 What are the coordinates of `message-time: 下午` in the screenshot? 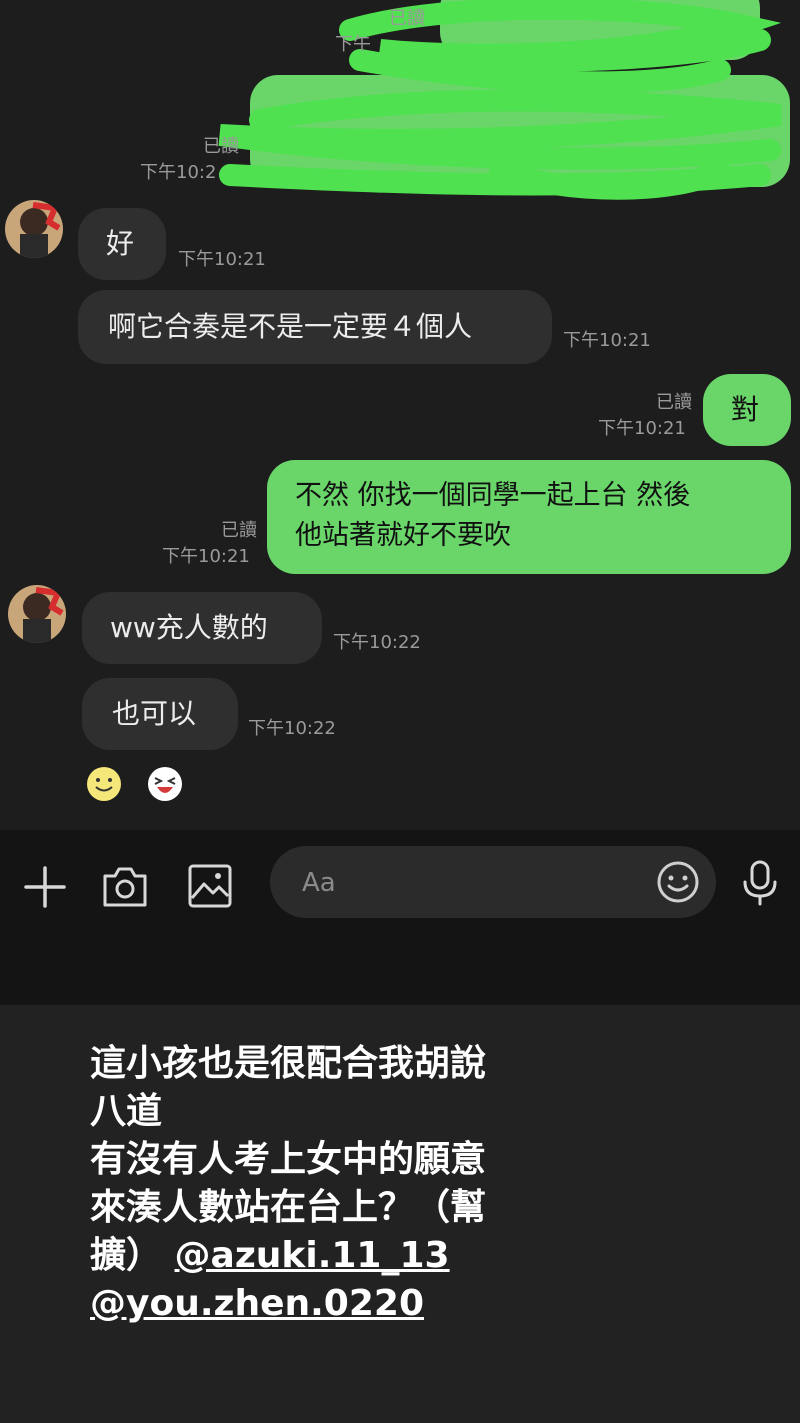 It's located at (353, 44).